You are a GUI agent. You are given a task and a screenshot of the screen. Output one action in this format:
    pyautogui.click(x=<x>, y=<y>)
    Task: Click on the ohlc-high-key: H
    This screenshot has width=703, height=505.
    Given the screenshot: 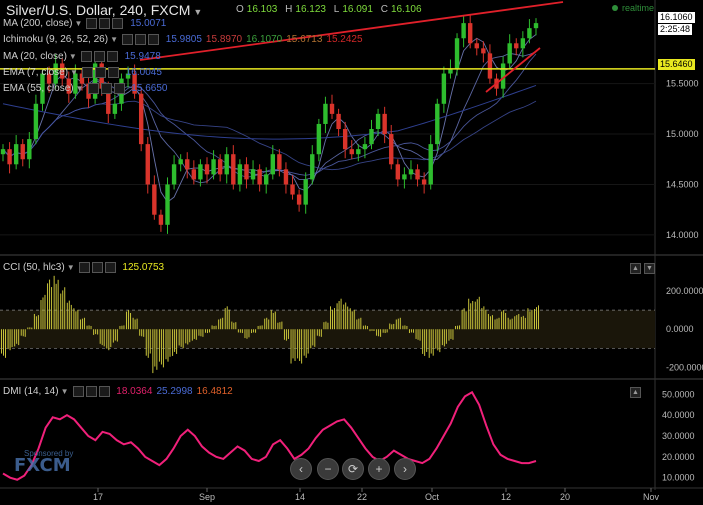 What is the action you would take?
    pyautogui.click(x=289, y=9)
    